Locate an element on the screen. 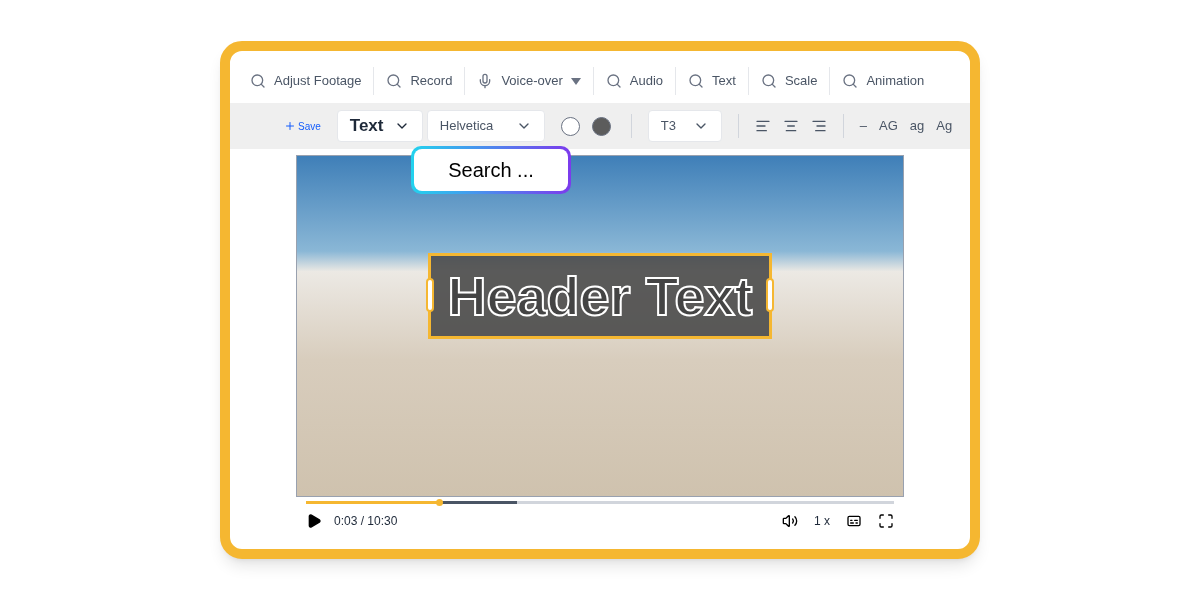 The image size is (1200, 600). size-select: T3 is located at coordinates (684, 126).